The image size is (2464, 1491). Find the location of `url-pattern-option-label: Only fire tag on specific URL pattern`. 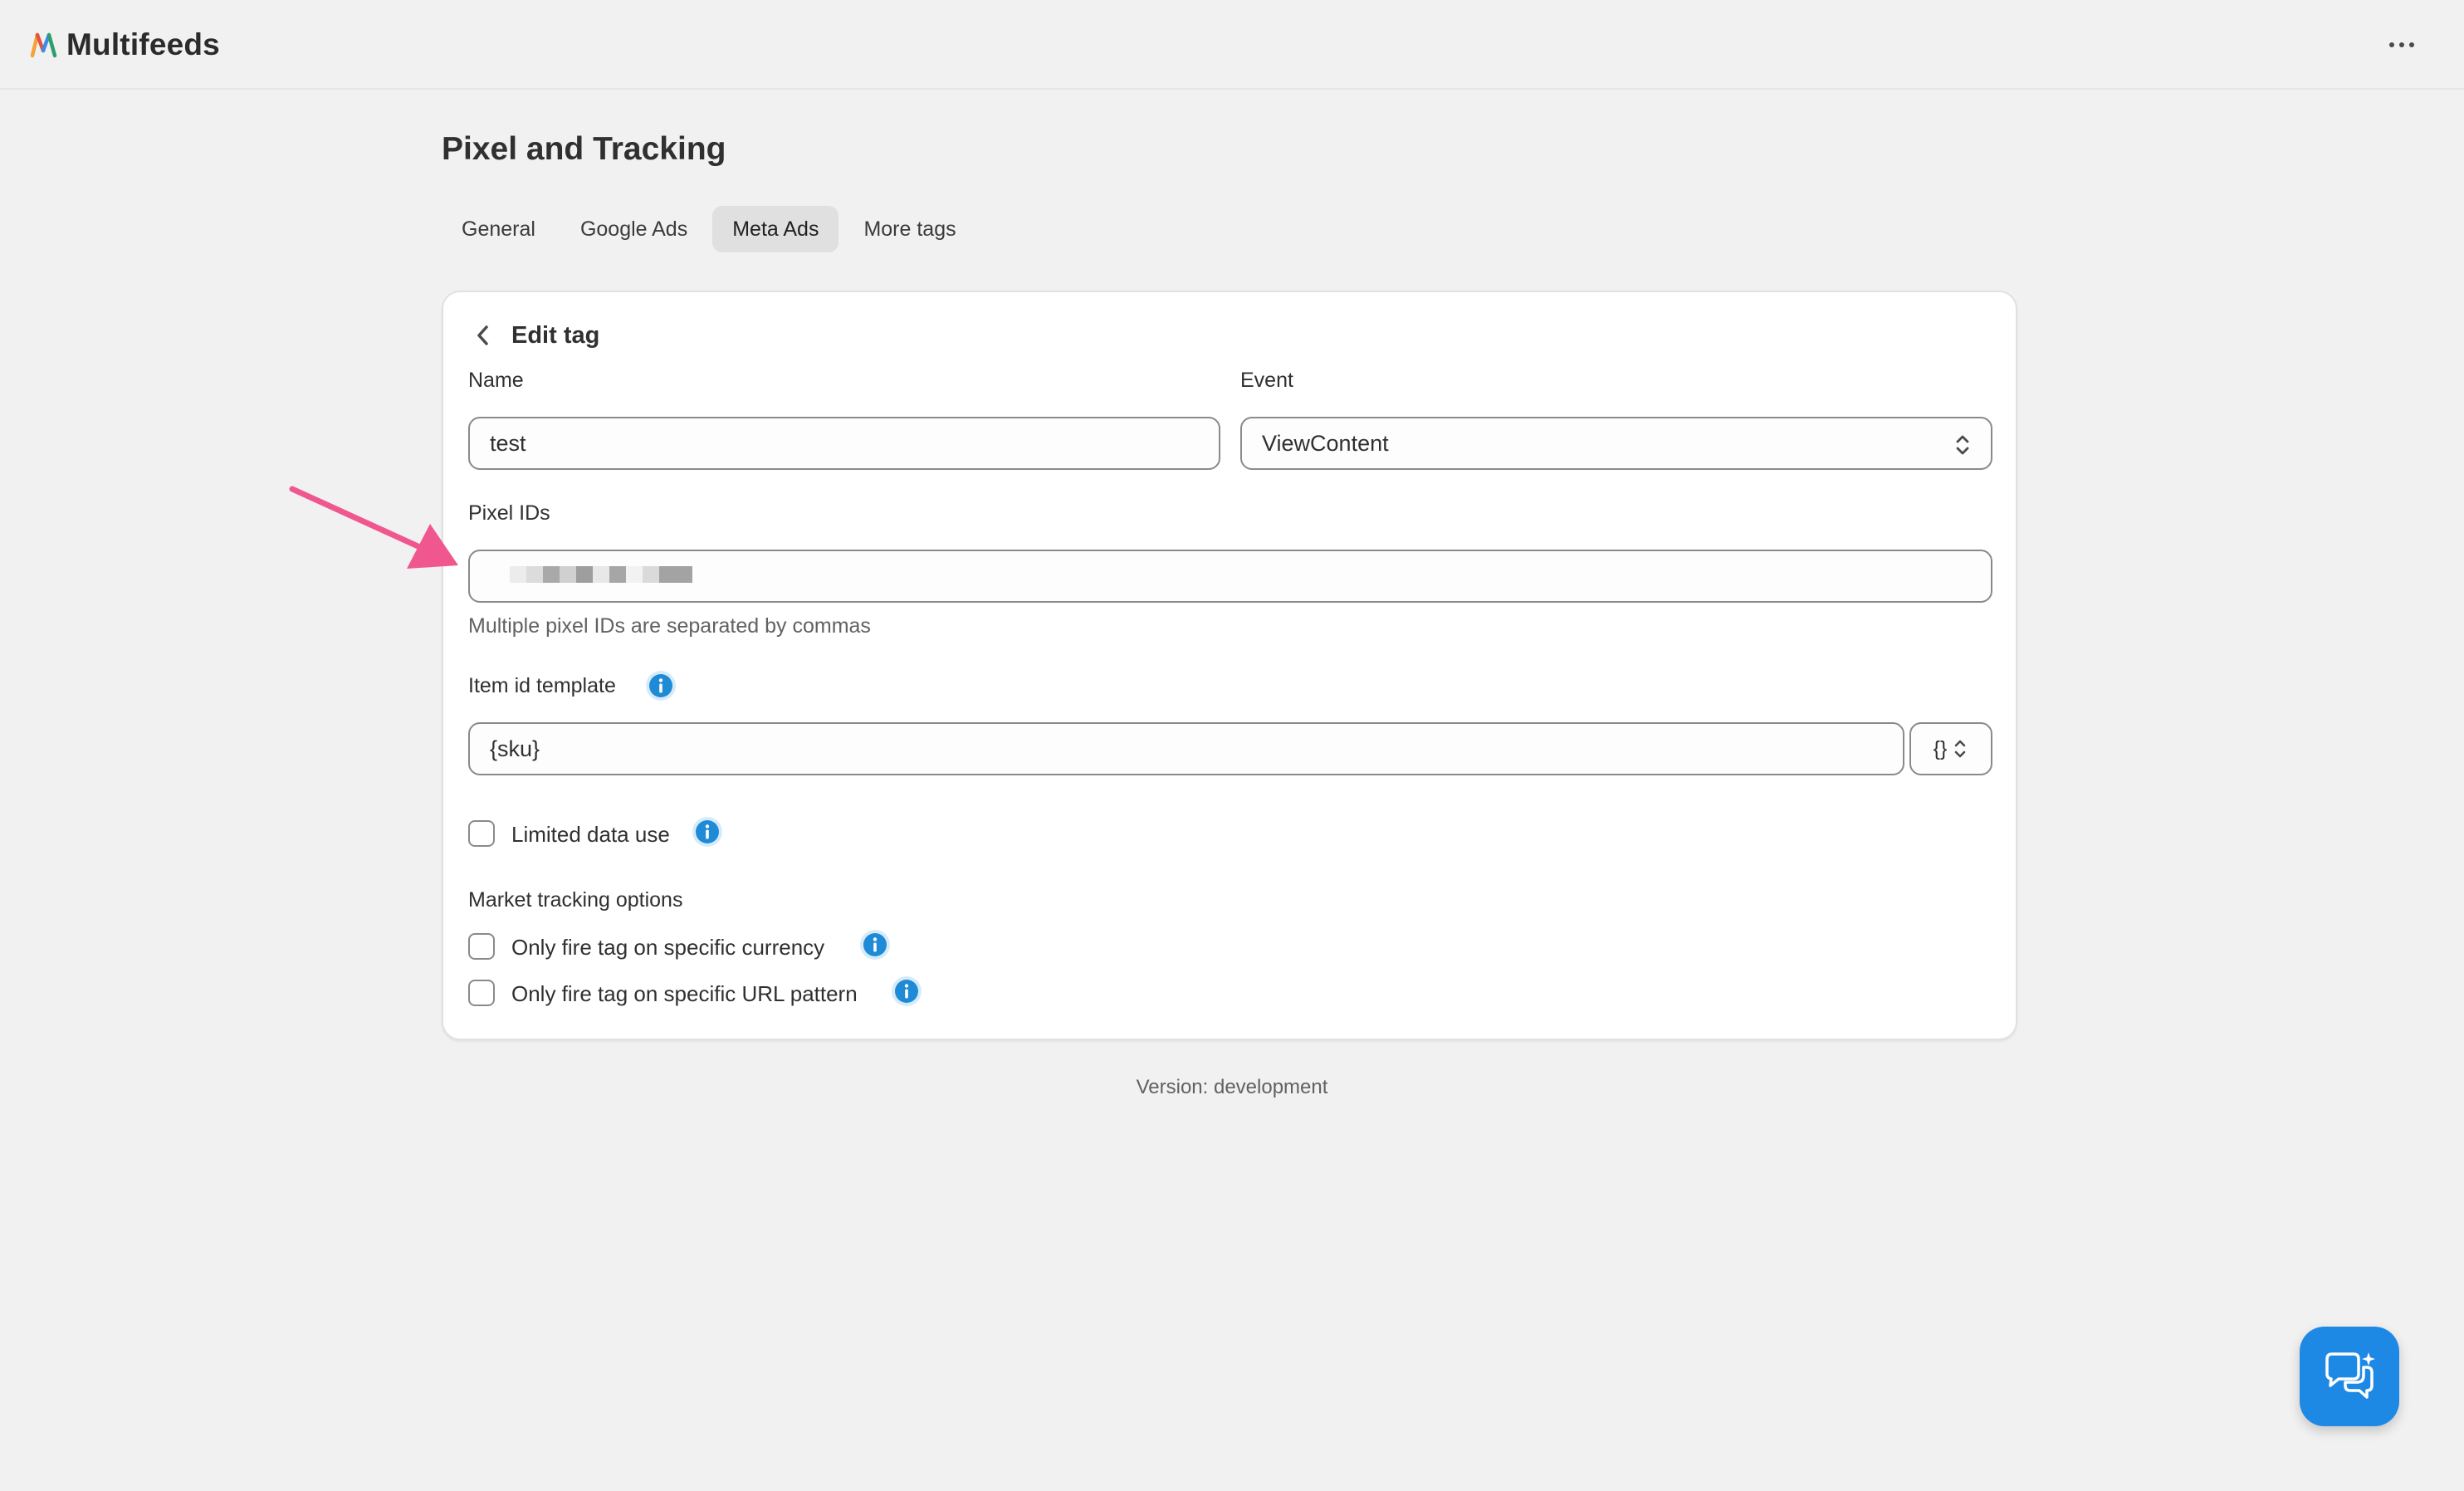

url-pattern-option-label: Only fire tag on specific URL pattern is located at coordinates (684, 993).